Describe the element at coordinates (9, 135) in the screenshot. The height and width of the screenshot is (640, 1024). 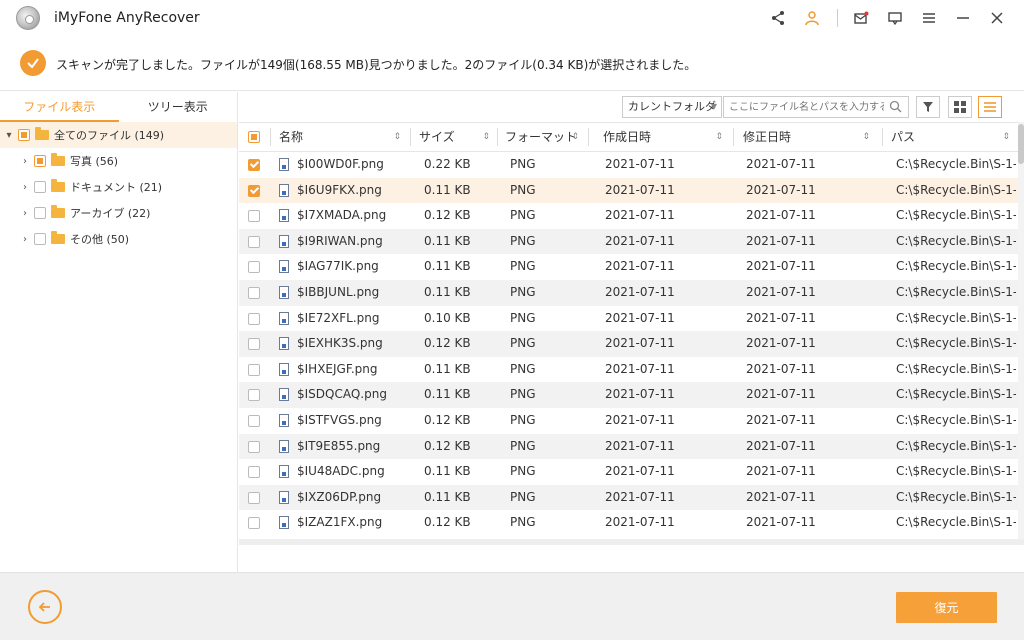
I see `chevron-down-icon: ▾` at that location.